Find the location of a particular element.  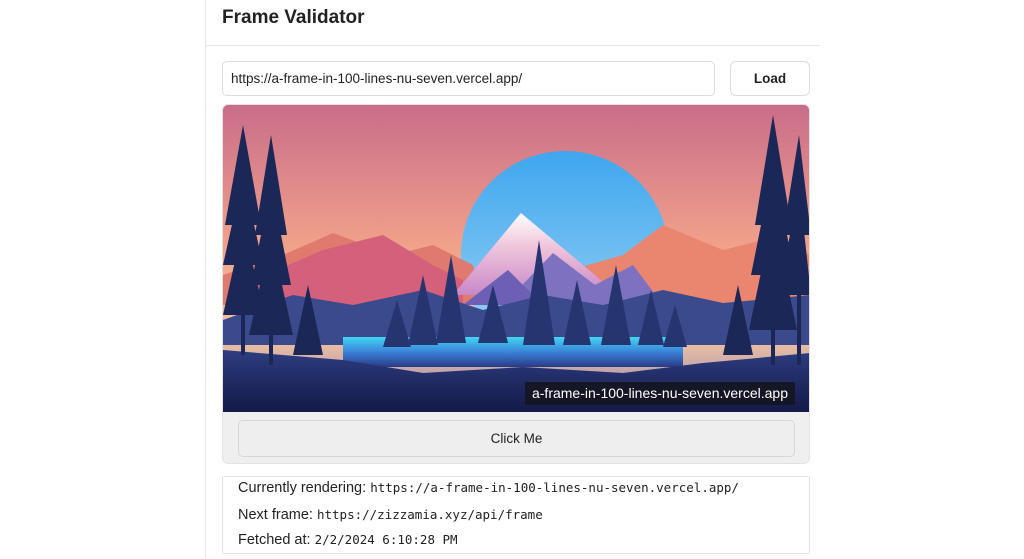

fetched-at-value: 2/2/2024 6:10:28 PM is located at coordinates (386, 539).